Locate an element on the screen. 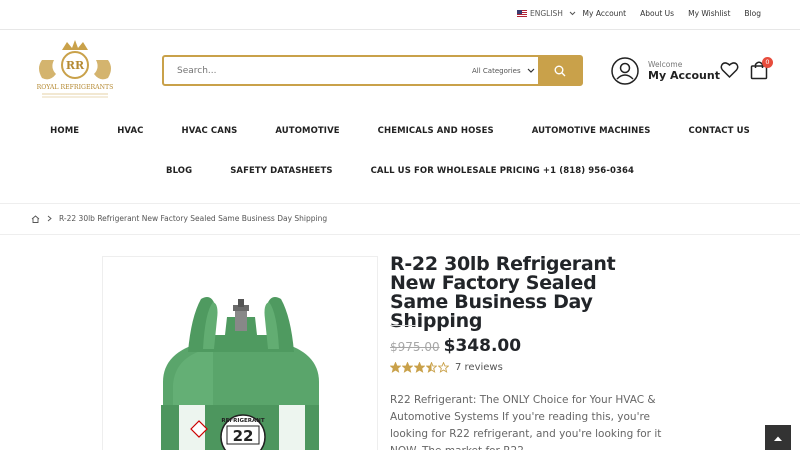 The width and height of the screenshot is (800, 450). cart-button: 0 is located at coordinates (761, 68).